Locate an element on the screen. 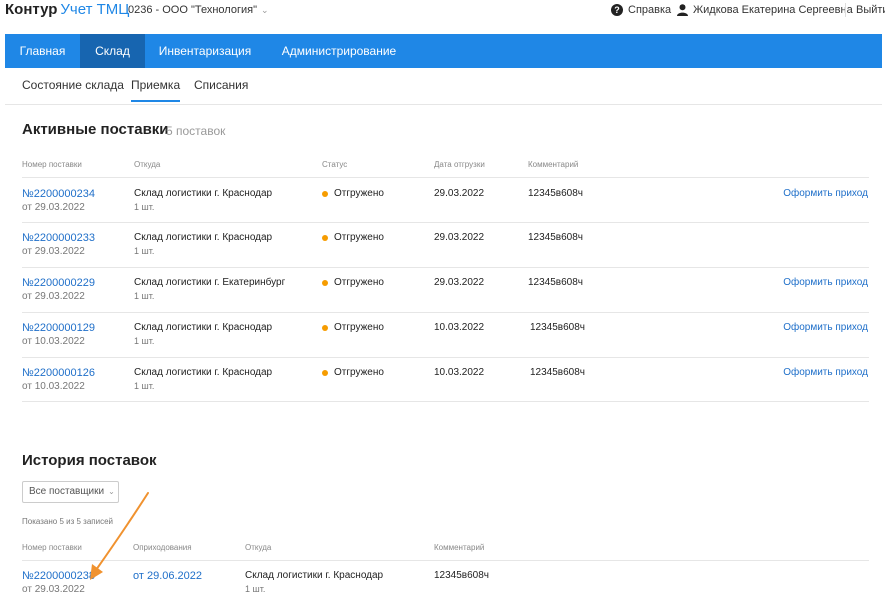 This screenshot has width=885, height=602. subtab-stock-state: Состояние склада is located at coordinates (73, 85).